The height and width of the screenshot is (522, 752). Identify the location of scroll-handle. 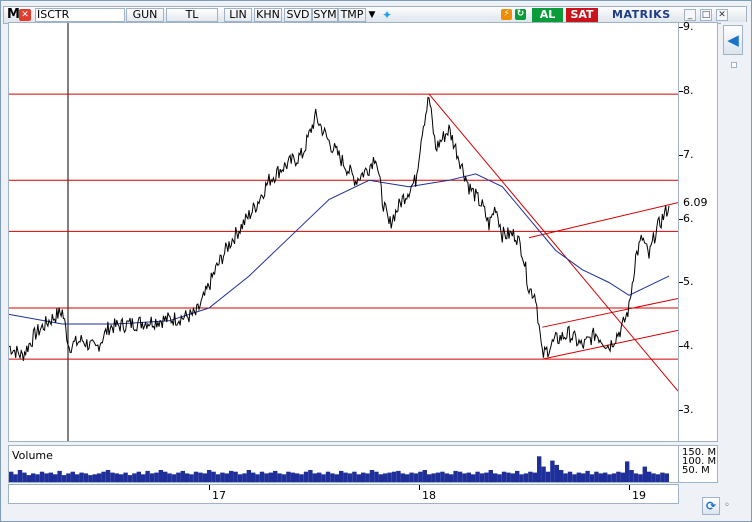
(734, 65).